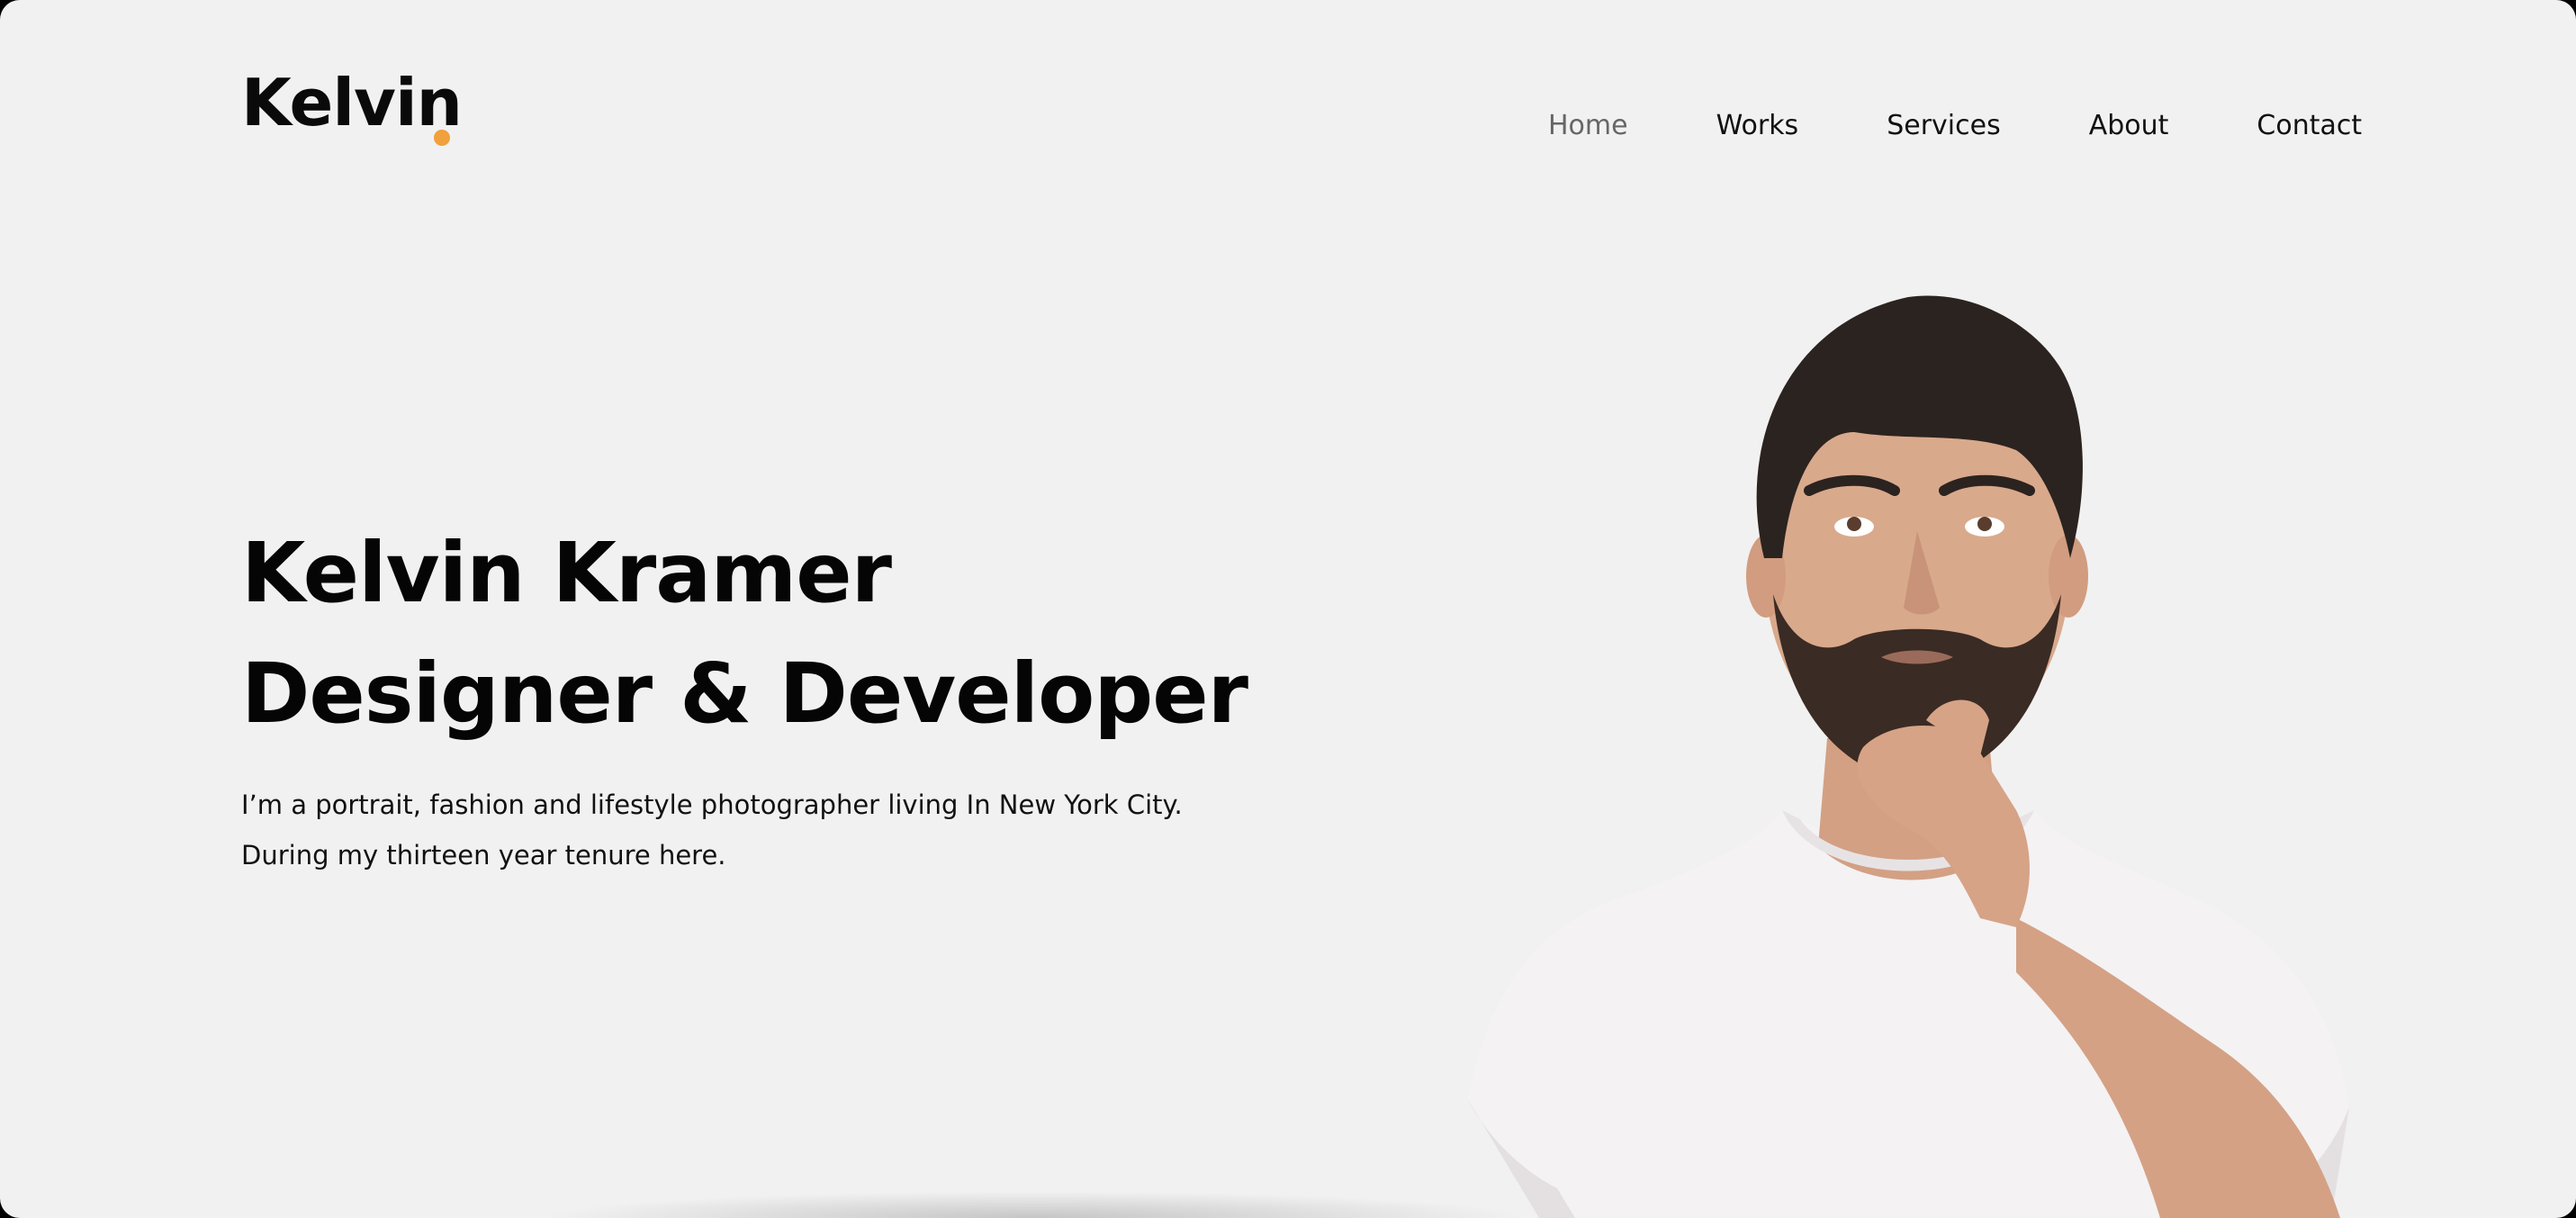  Describe the element at coordinates (566, 573) in the screenshot. I see `hero-title-name: Kelvin Kramer` at that location.